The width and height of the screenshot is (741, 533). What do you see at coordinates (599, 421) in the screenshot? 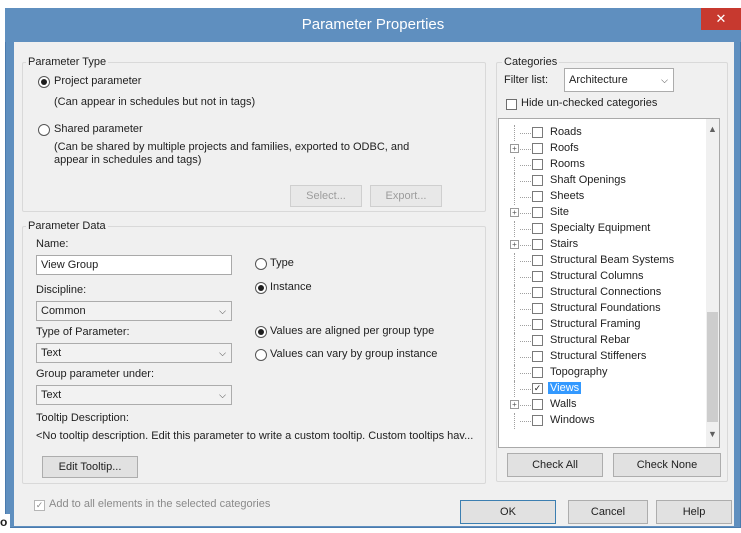
I see `tree-item: Windows` at bounding box center [599, 421].